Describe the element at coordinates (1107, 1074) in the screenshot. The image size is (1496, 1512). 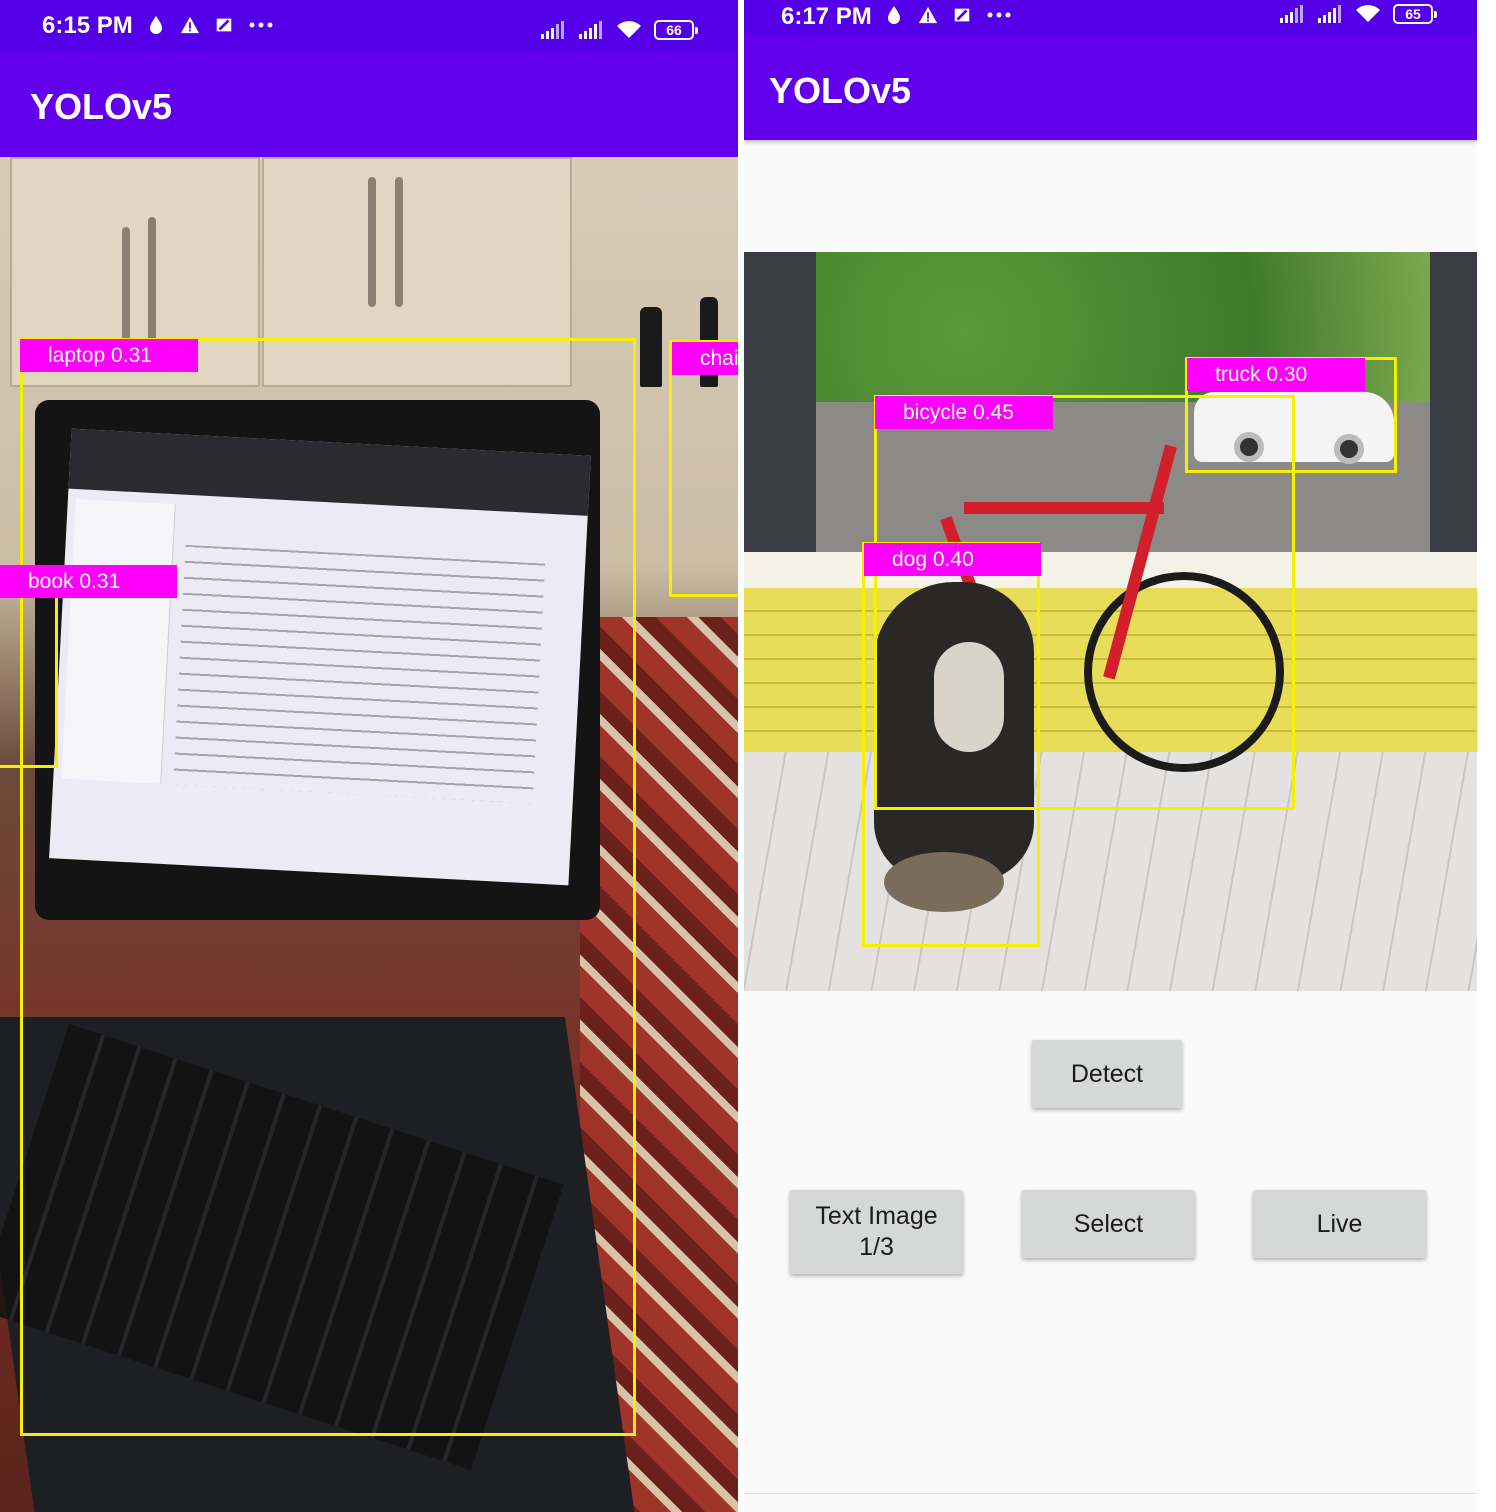
I see `detect-button: Detect` at that location.